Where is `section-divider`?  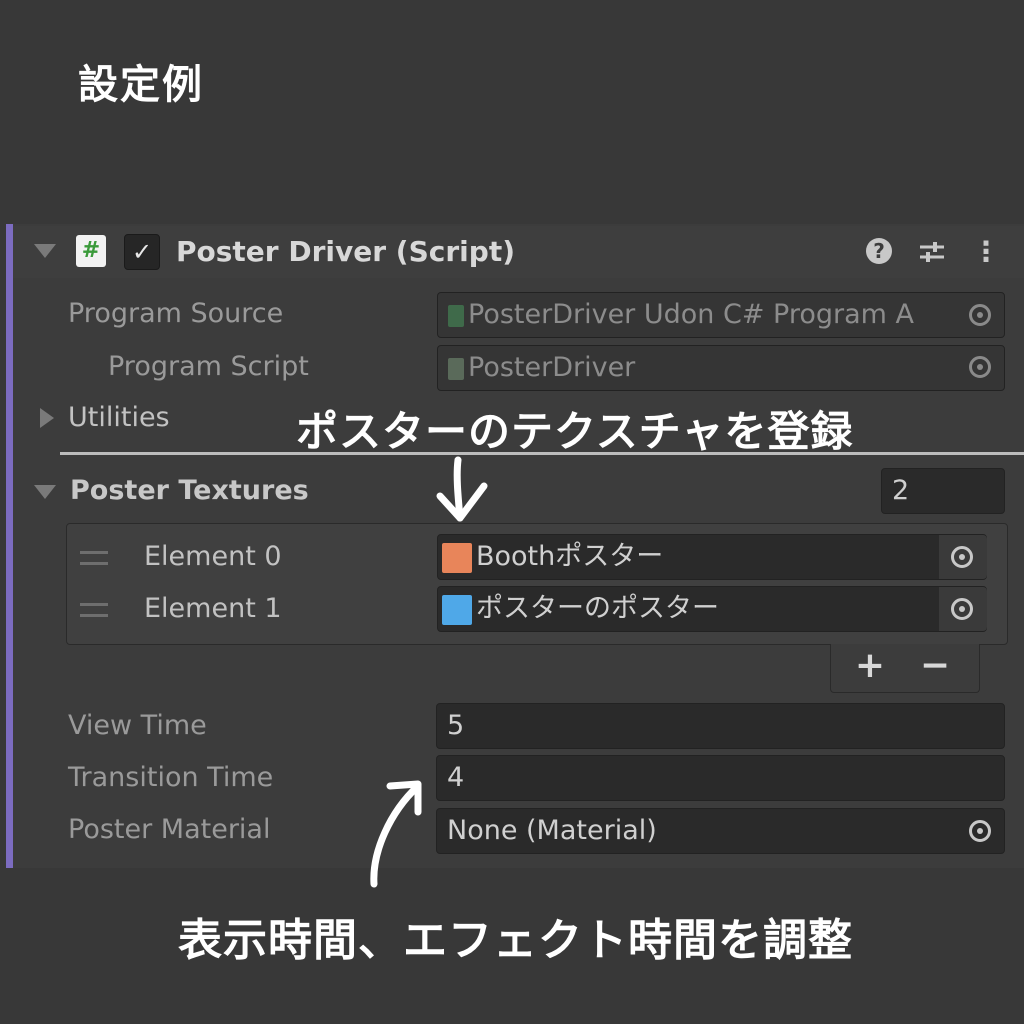 section-divider is located at coordinates (542, 453).